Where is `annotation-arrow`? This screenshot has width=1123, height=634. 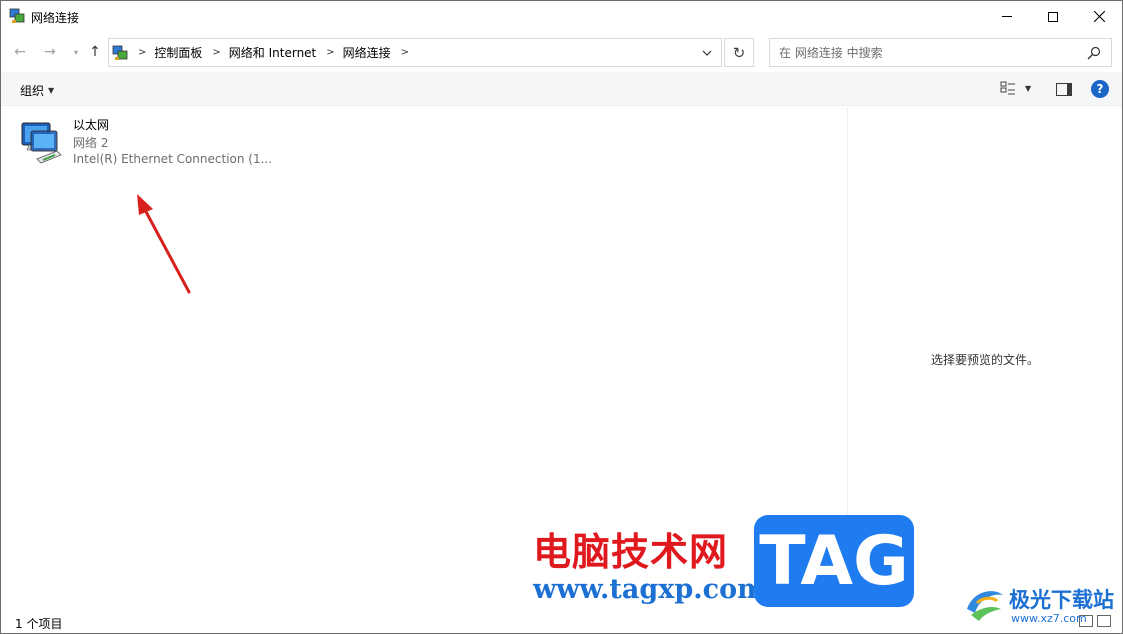
annotation-arrow is located at coordinates (164, 244).